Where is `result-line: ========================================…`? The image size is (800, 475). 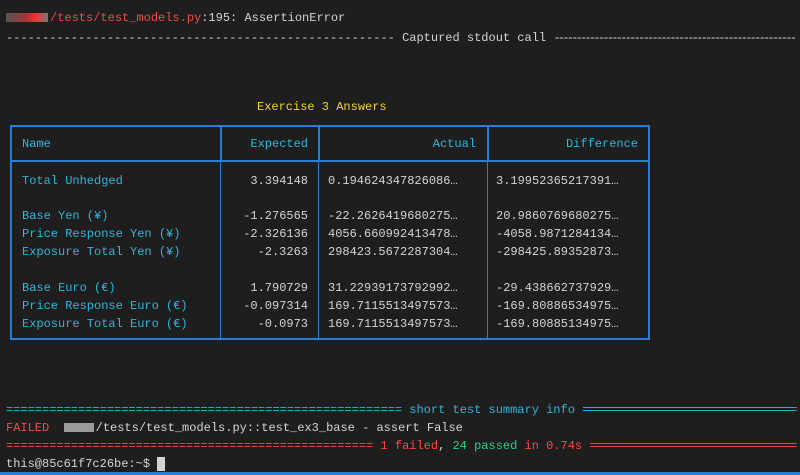
result-line: ========================================… is located at coordinates (401, 446).